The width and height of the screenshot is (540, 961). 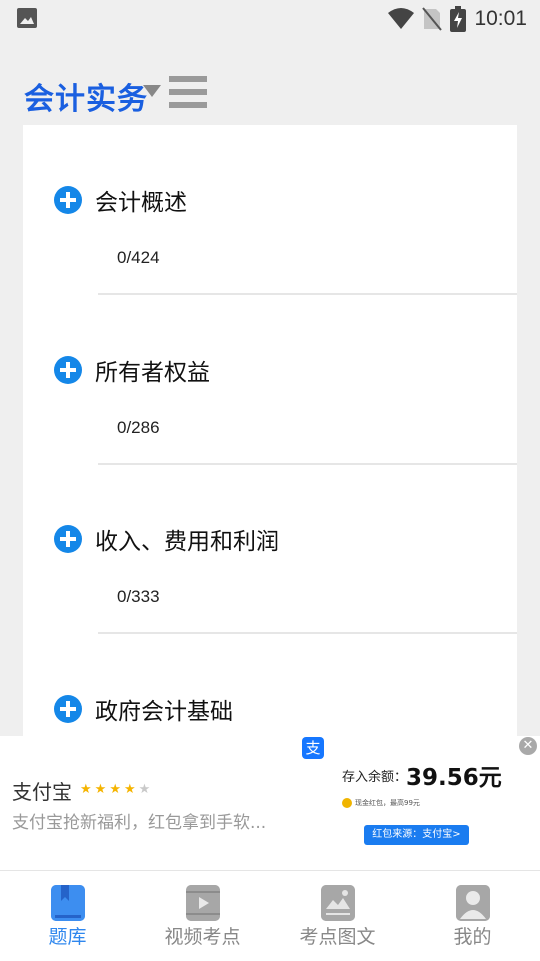 What do you see at coordinates (86, 96) in the screenshot?
I see `subject-selector: 会计实务` at bounding box center [86, 96].